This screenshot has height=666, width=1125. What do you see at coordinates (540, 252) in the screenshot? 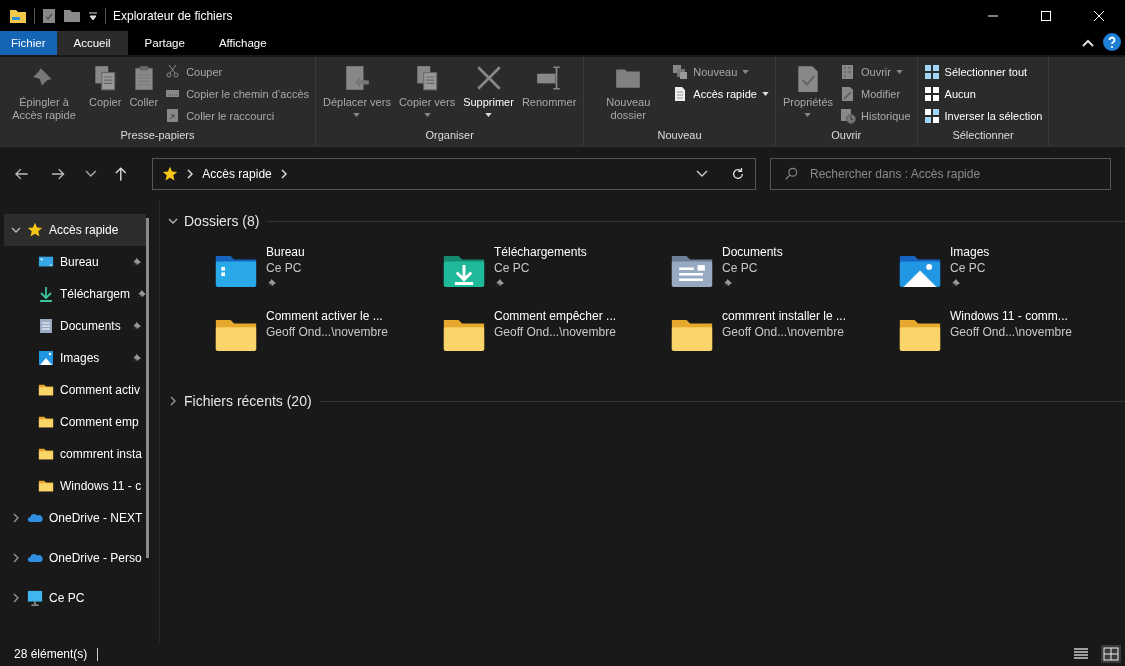
I see `folder-name: Téléchargements` at bounding box center [540, 252].